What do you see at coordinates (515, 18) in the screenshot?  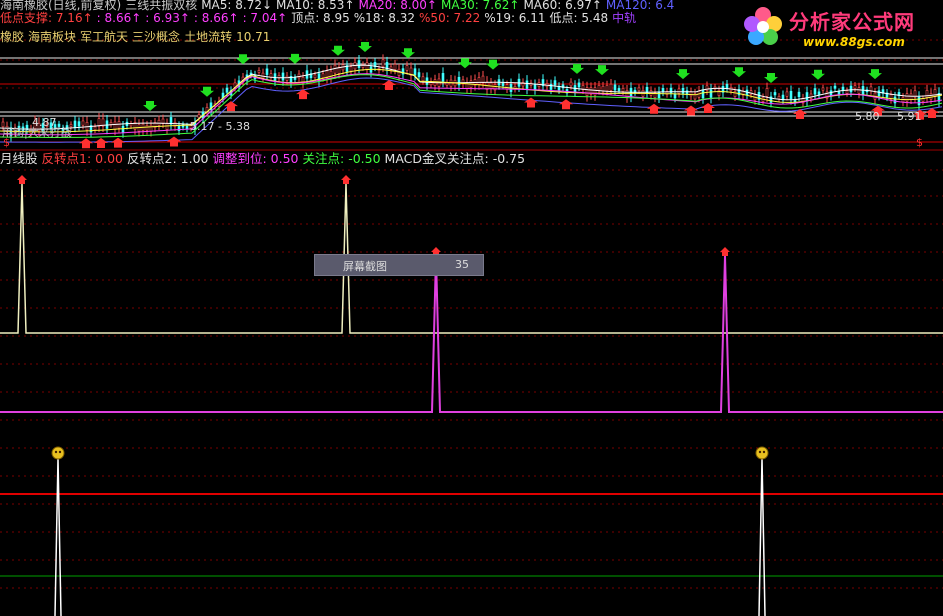 I see `header-segment: %19: 6.11` at bounding box center [515, 18].